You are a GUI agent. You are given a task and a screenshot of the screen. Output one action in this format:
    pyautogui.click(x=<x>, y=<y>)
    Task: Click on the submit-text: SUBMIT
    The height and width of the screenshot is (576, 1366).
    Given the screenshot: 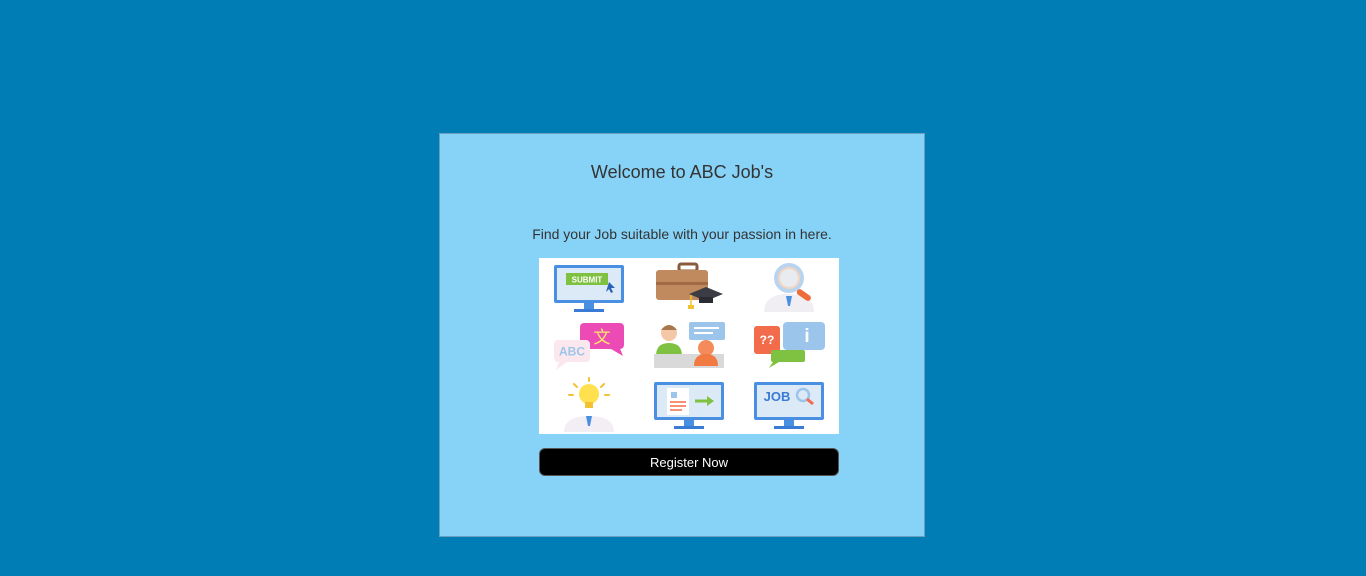 What is the action you would take?
    pyautogui.click(x=587, y=280)
    